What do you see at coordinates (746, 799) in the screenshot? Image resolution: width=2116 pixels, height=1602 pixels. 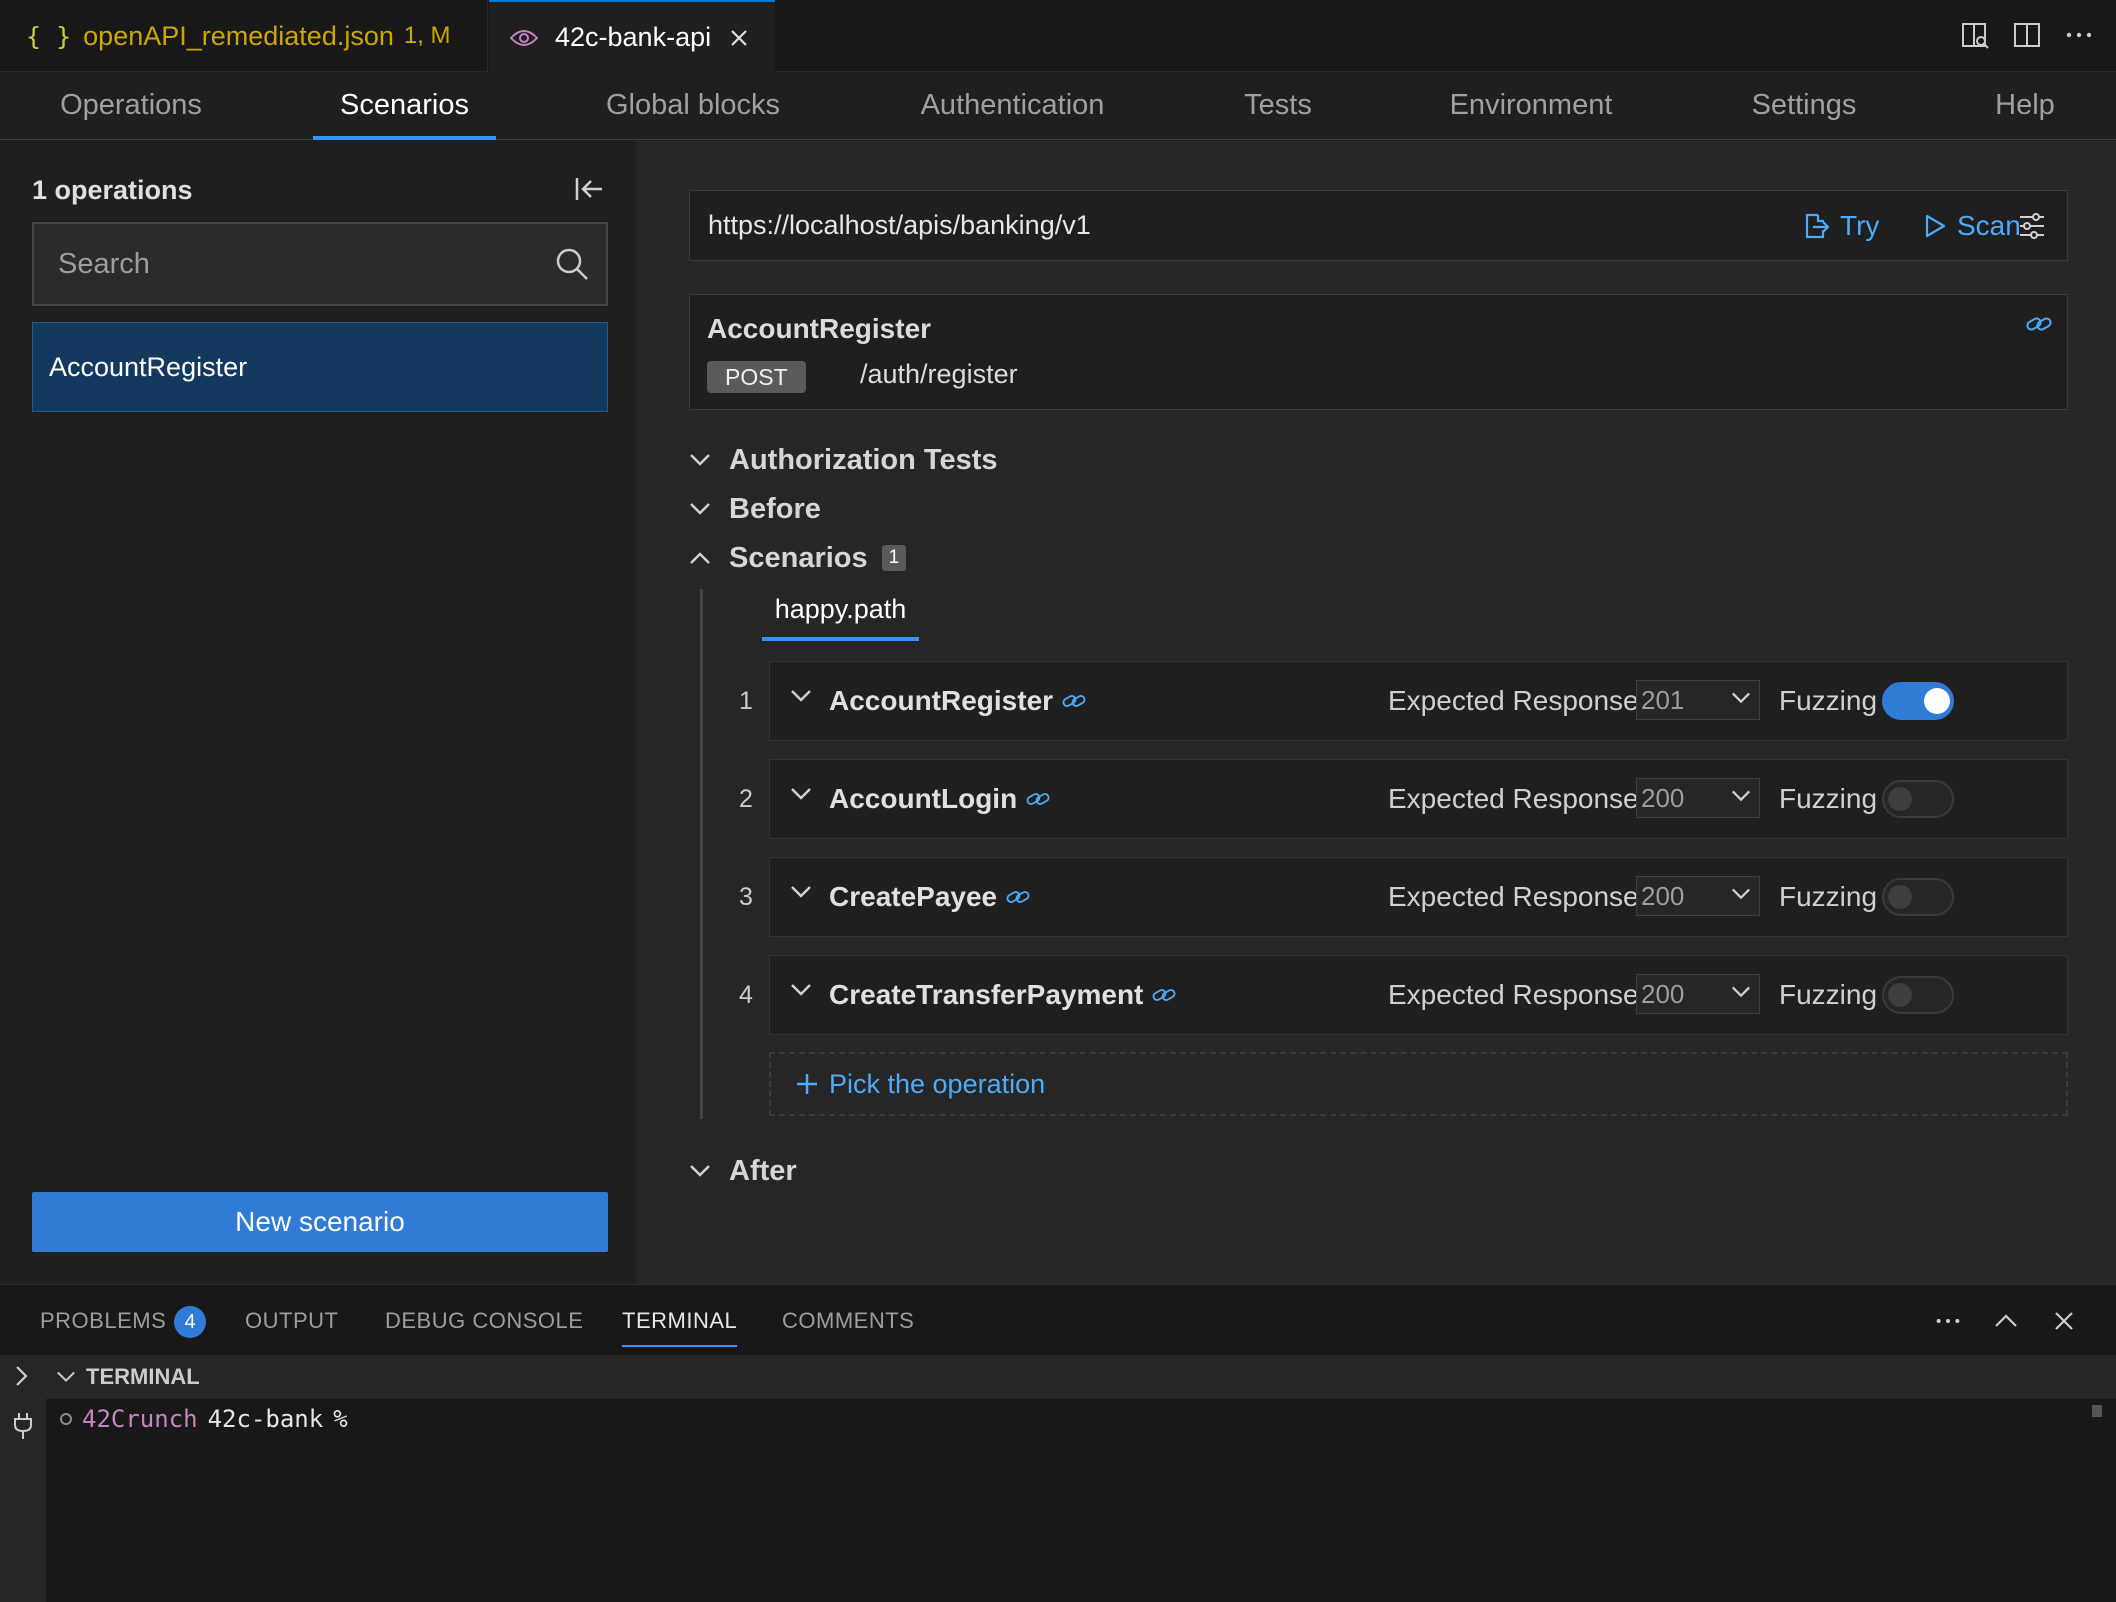 I see `step-number: 2` at bounding box center [746, 799].